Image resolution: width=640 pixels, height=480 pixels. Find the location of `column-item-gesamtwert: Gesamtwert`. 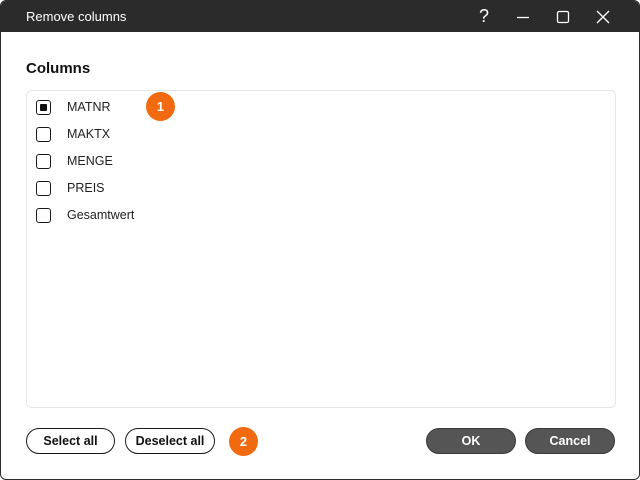

column-item-gesamtwert: Gesamtwert is located at coordinates (85, 215).